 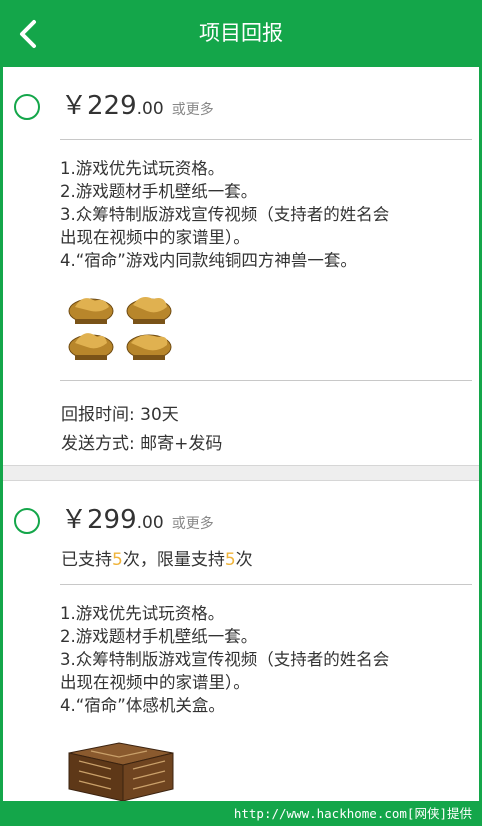 What do you see at coordinates (352, 813) in the screenshot?
I see `watermark-text: http://www.hackhome.com[网侠]提供` at bounding box center [352, 813].